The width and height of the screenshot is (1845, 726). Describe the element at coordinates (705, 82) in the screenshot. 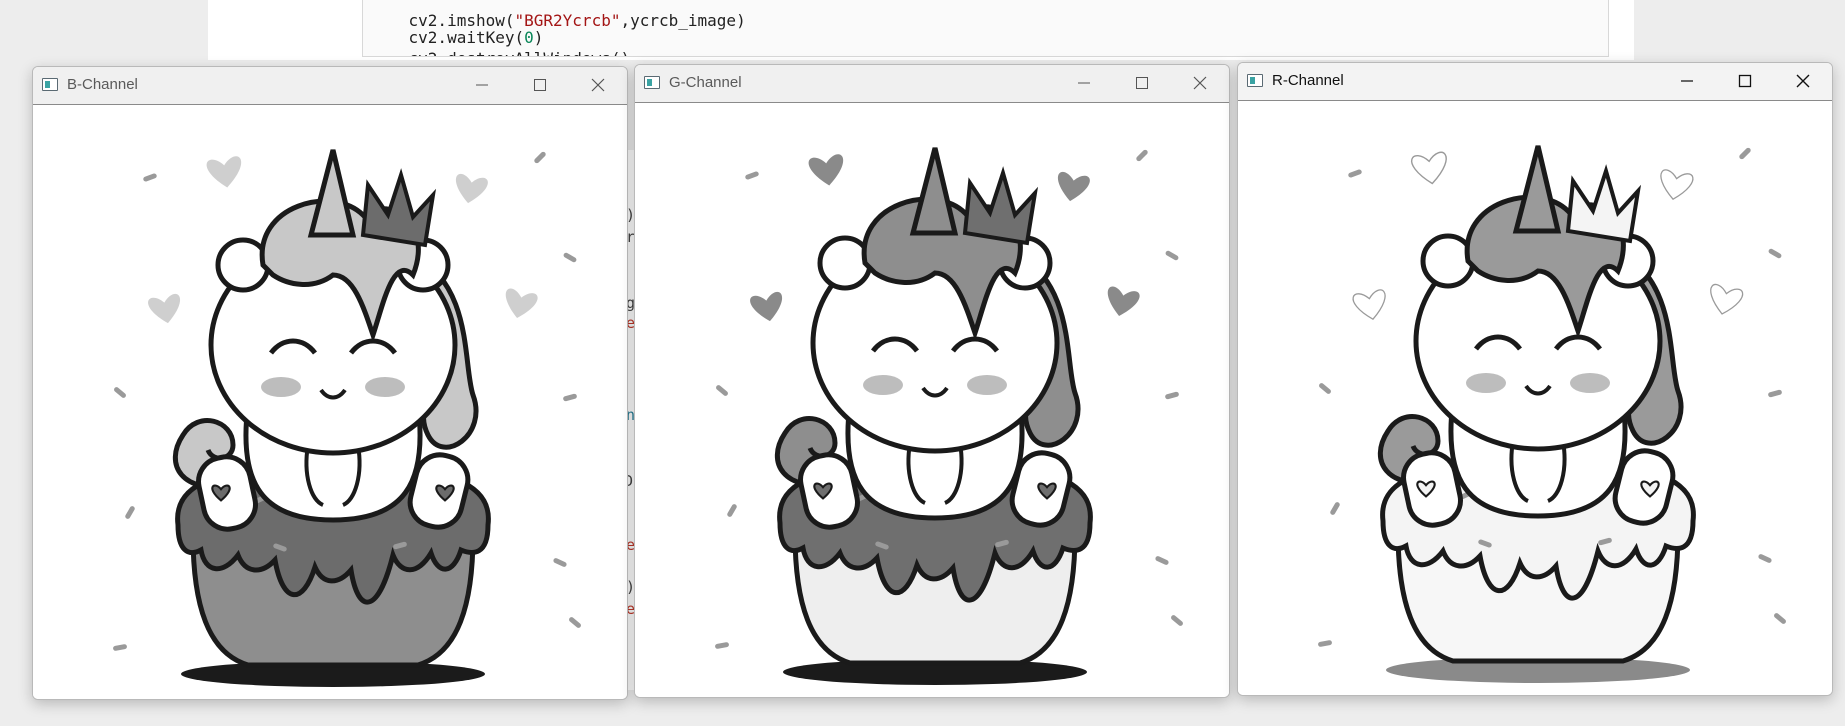

I see `window-title: G-Channel` at that location.